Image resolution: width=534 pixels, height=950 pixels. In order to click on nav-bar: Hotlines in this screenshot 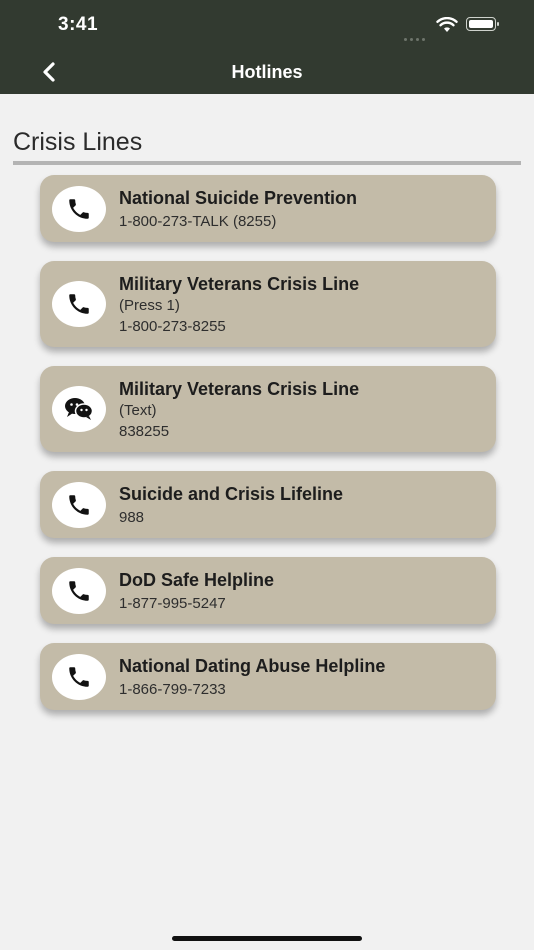, I will do `click(267, 72)`.